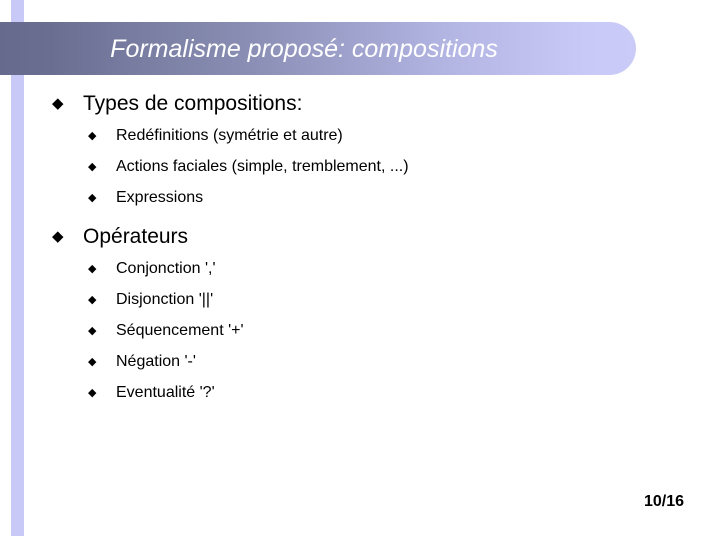  I want to click on list-item-label: Séquencement '+', so click(180, 330).